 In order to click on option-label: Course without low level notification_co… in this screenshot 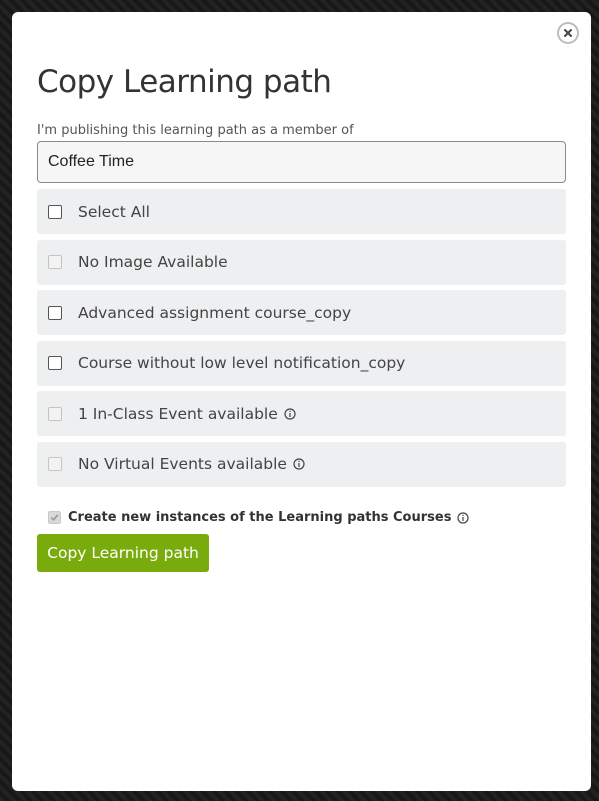, I will do `click(242, 363)`.